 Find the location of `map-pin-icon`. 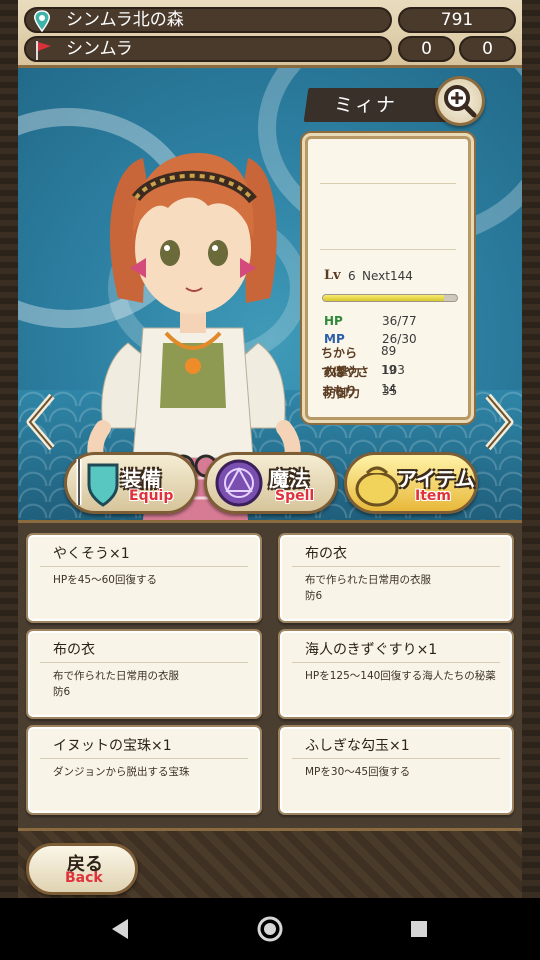

map-pin-icon is located at coordinates (42, 21).